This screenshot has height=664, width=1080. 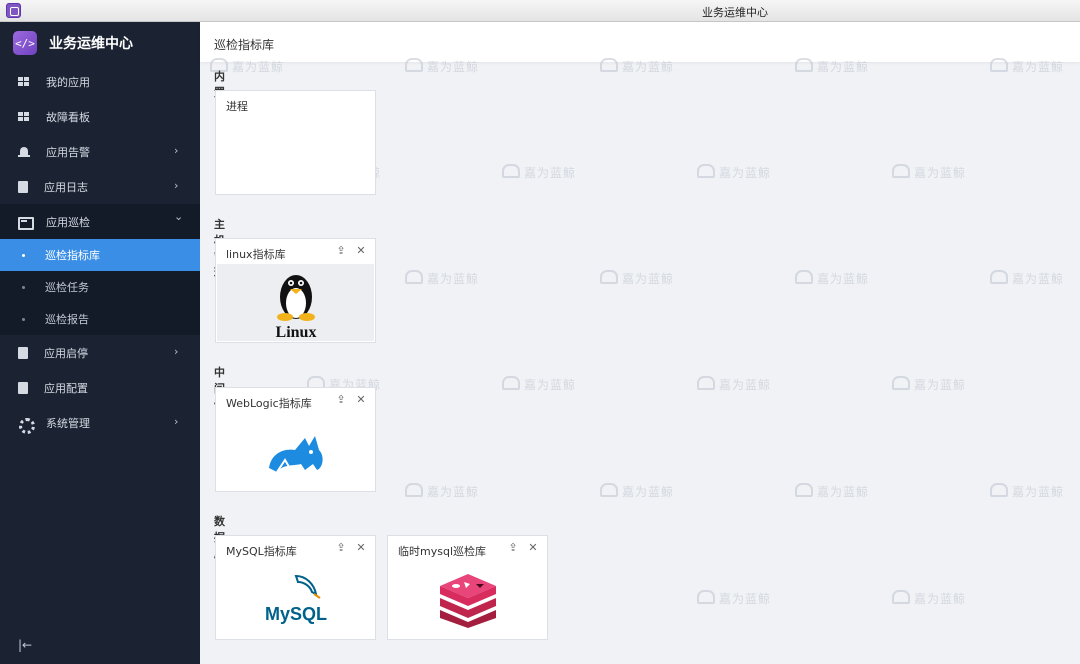 I want to click on tomcat-cat-logo, so click(x=295, y=451).